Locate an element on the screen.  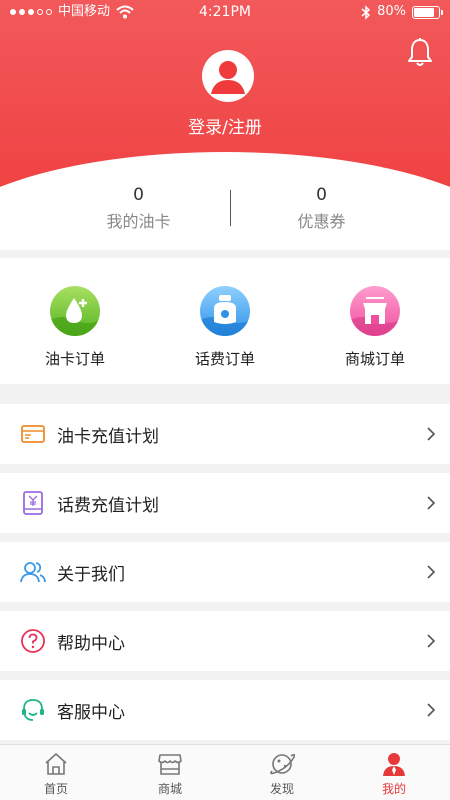
user-silhouette-icon is located at coordinates (228, 77).